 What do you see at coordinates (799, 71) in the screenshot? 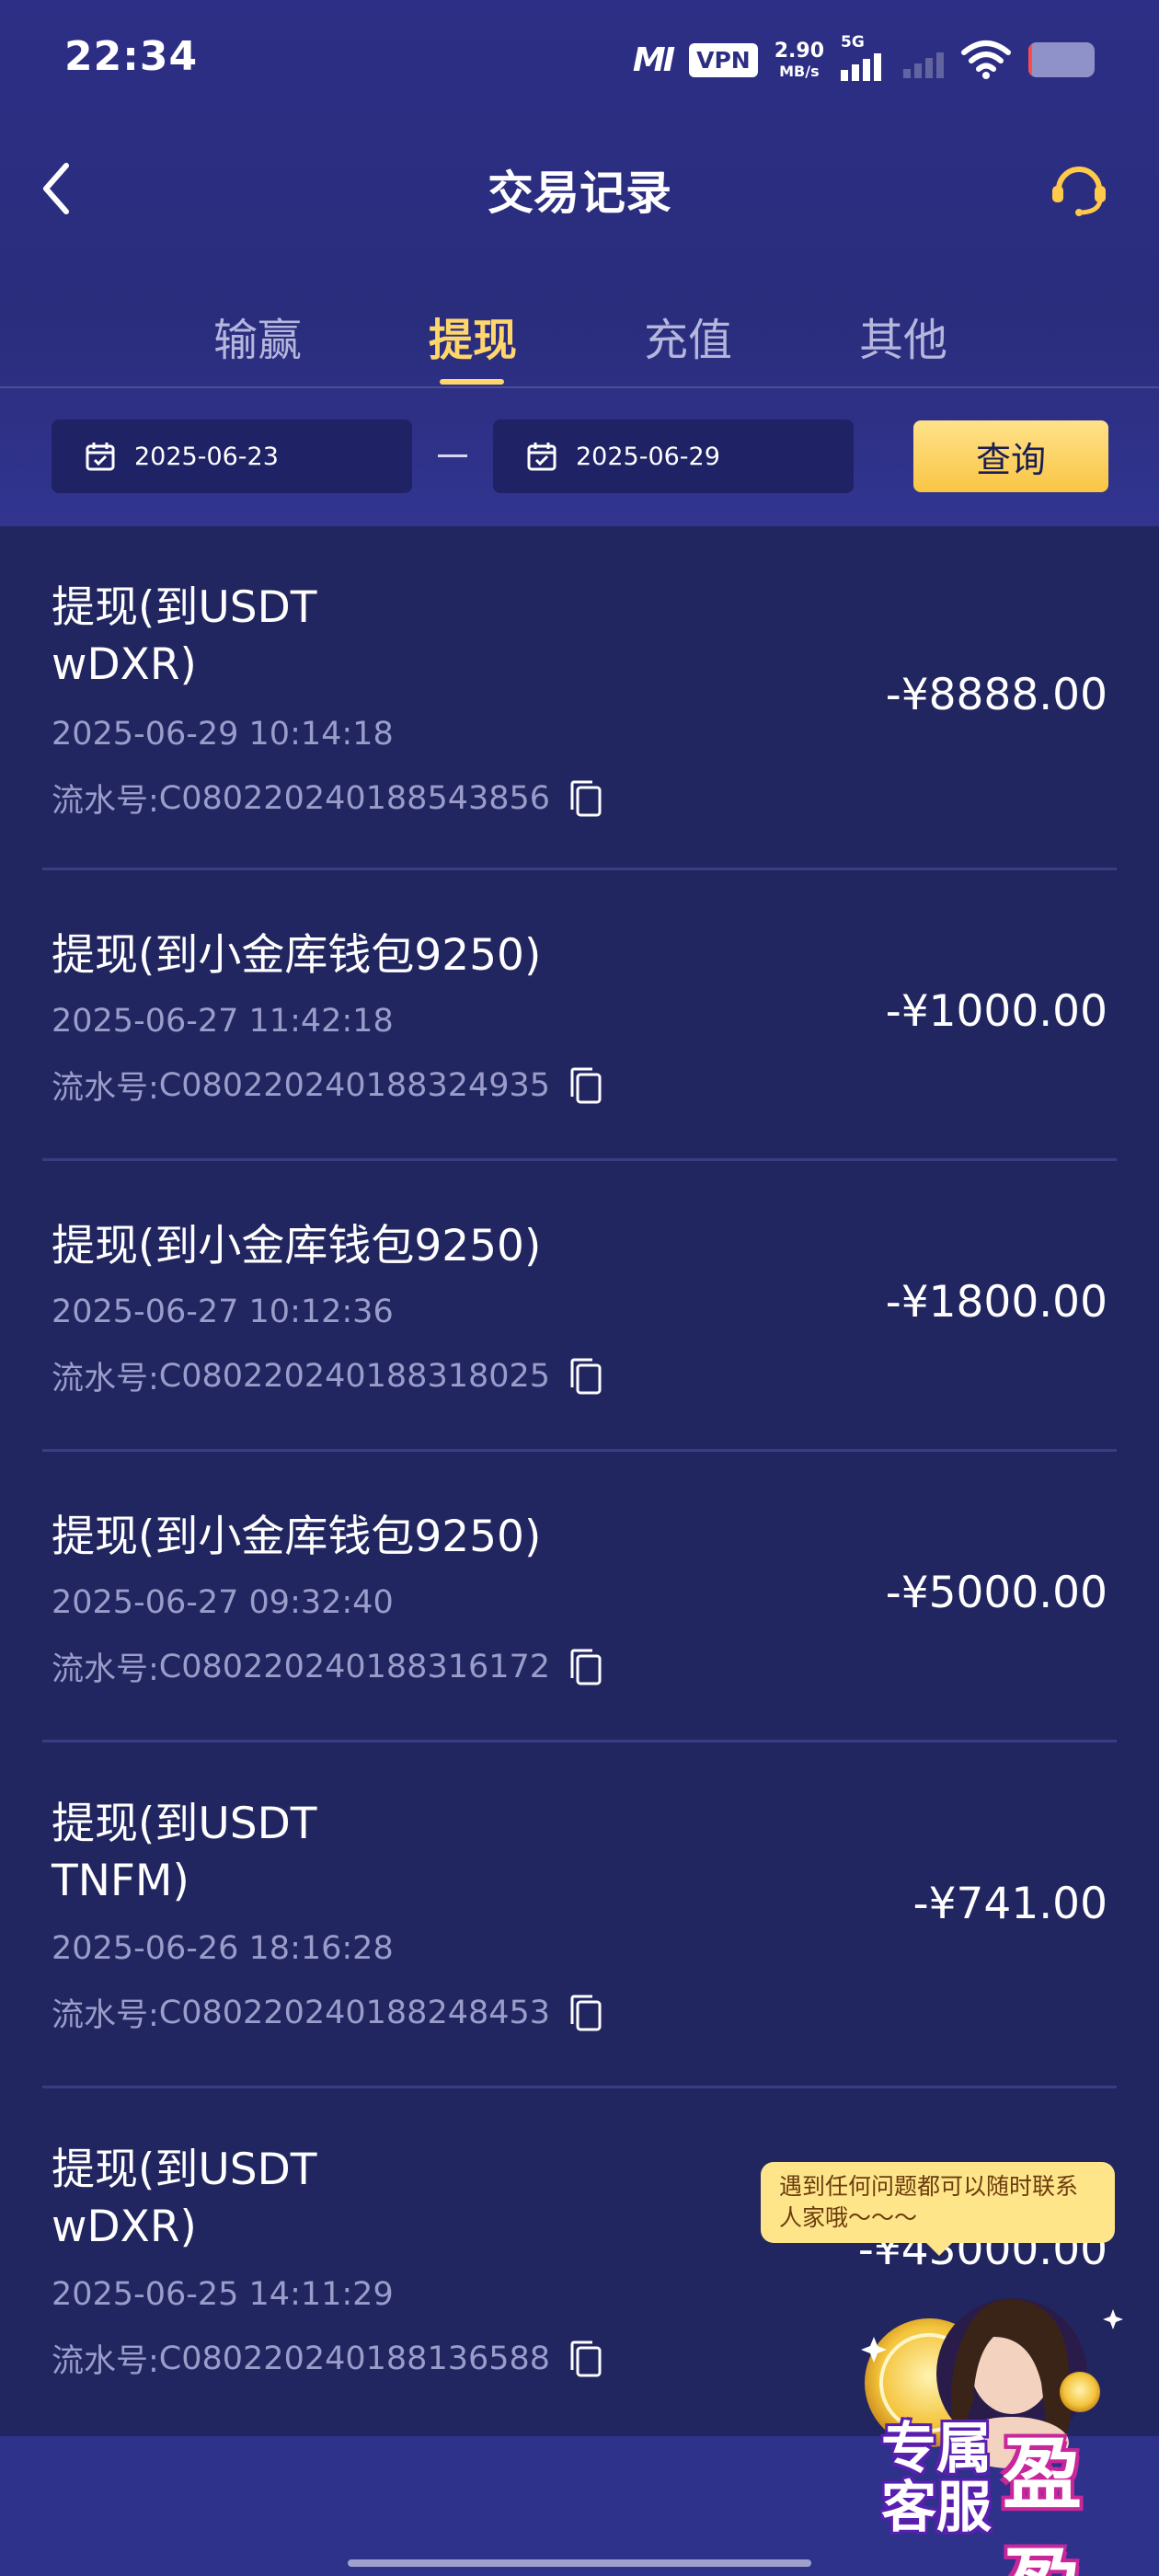
I see `network-speed-unit: MB/s` at bounding box center [799, 71].